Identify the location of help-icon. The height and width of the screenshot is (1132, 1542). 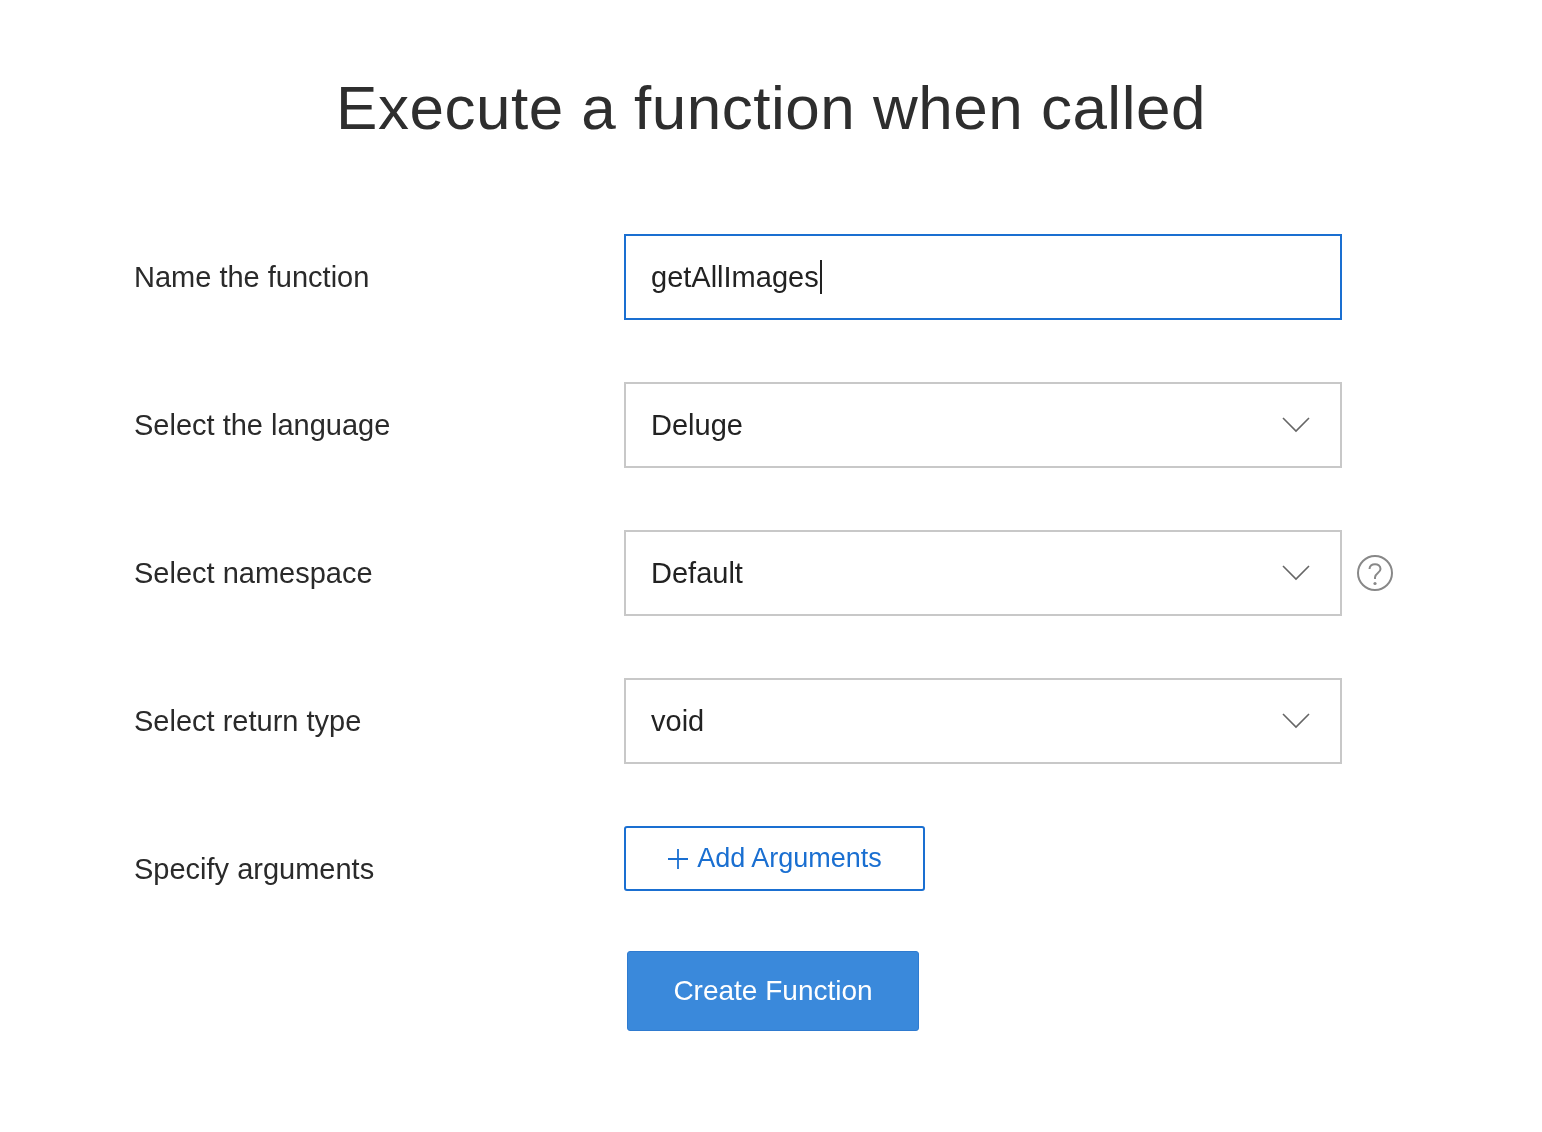
(1375, 573).